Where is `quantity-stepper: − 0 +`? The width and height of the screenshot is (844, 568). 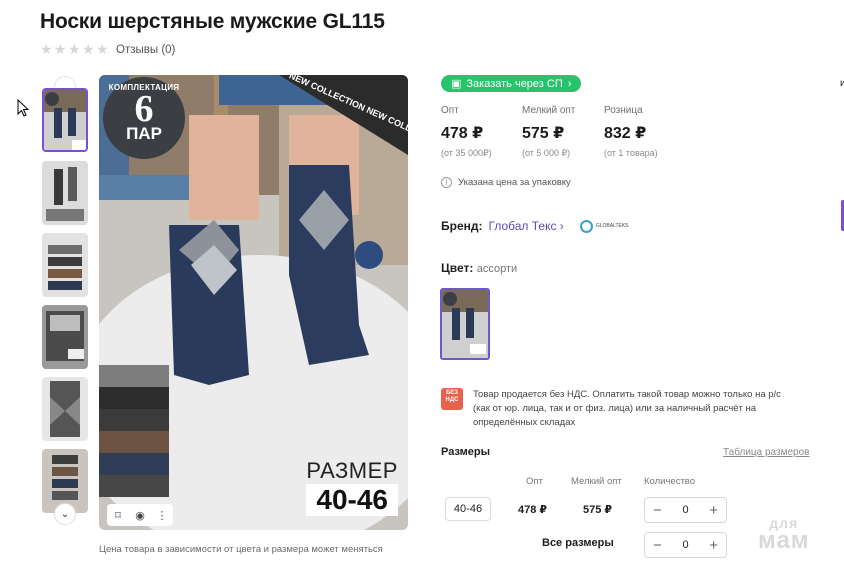 quantity-stepper: − 0 + is located at coordinates (685, 510).